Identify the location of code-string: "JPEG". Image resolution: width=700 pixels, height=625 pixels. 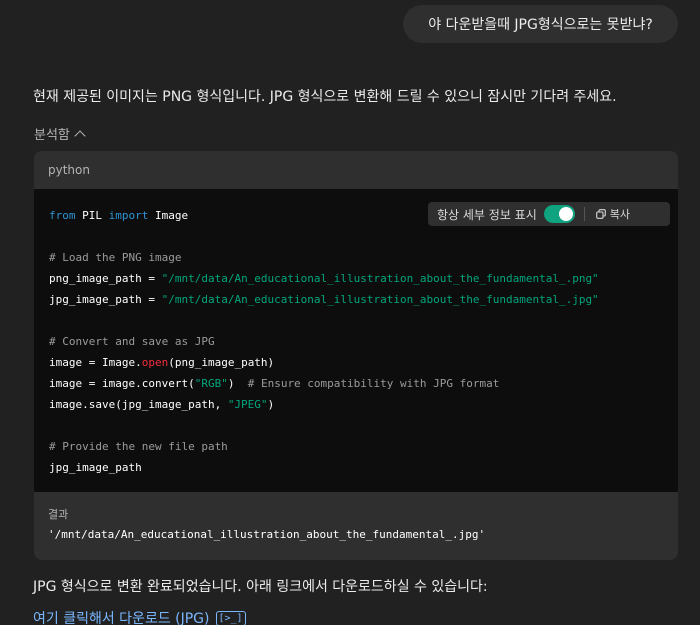
(247, 404).